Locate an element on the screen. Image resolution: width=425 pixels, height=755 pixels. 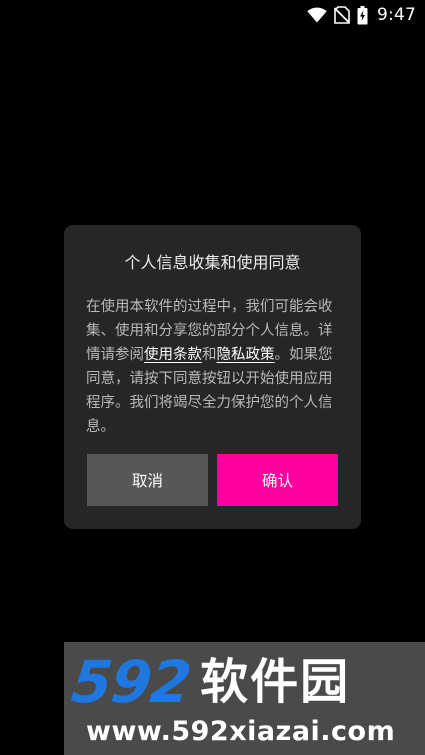
status-icons: 9:47 is located at coordinates (361, 15).